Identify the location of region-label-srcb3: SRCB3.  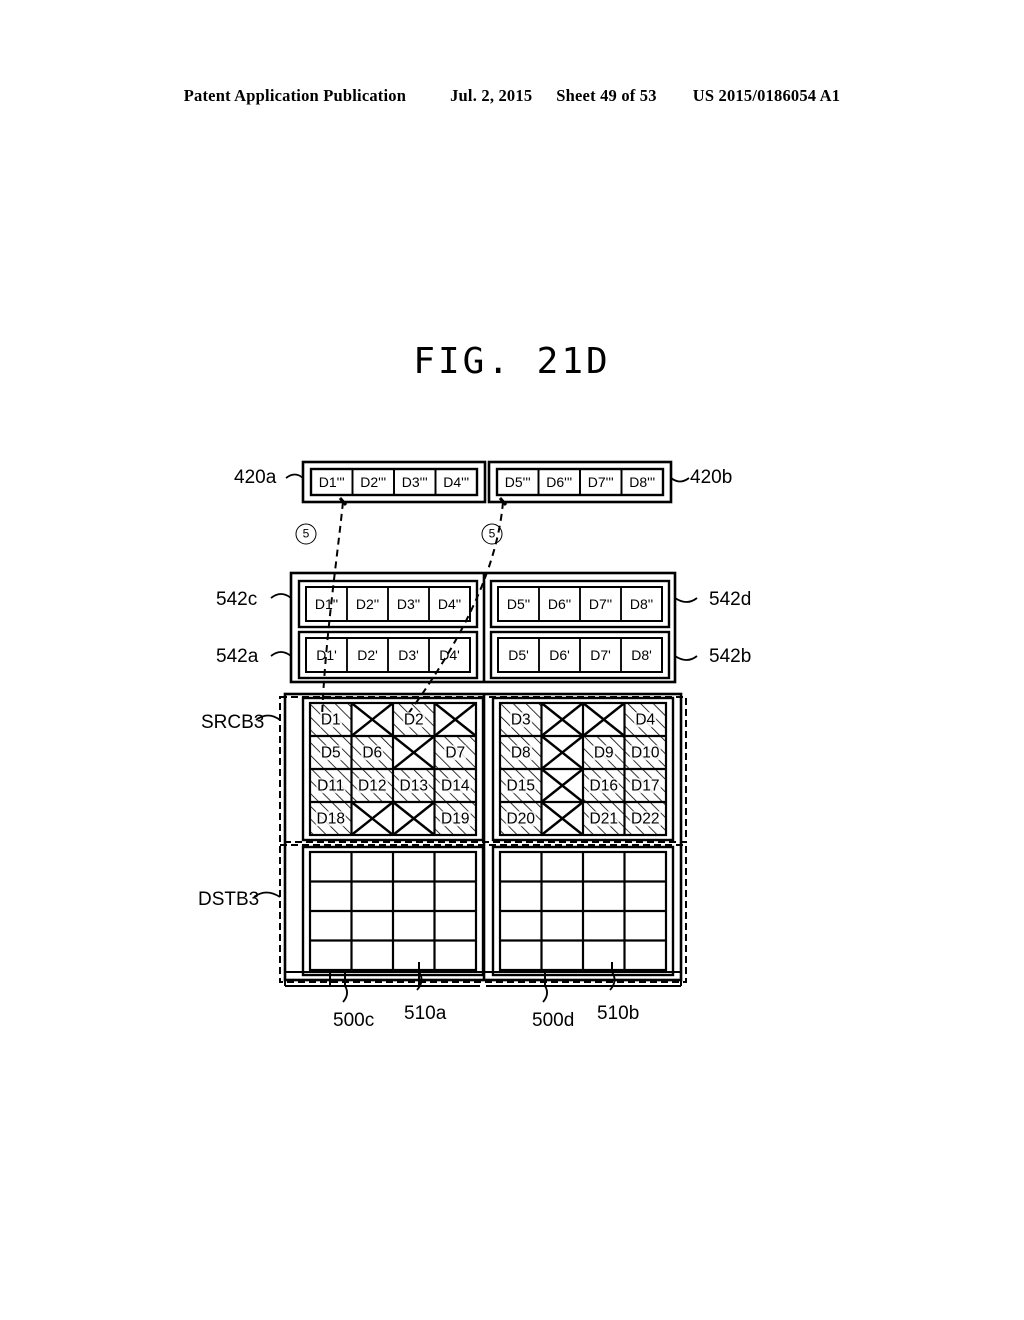
(233, 722).